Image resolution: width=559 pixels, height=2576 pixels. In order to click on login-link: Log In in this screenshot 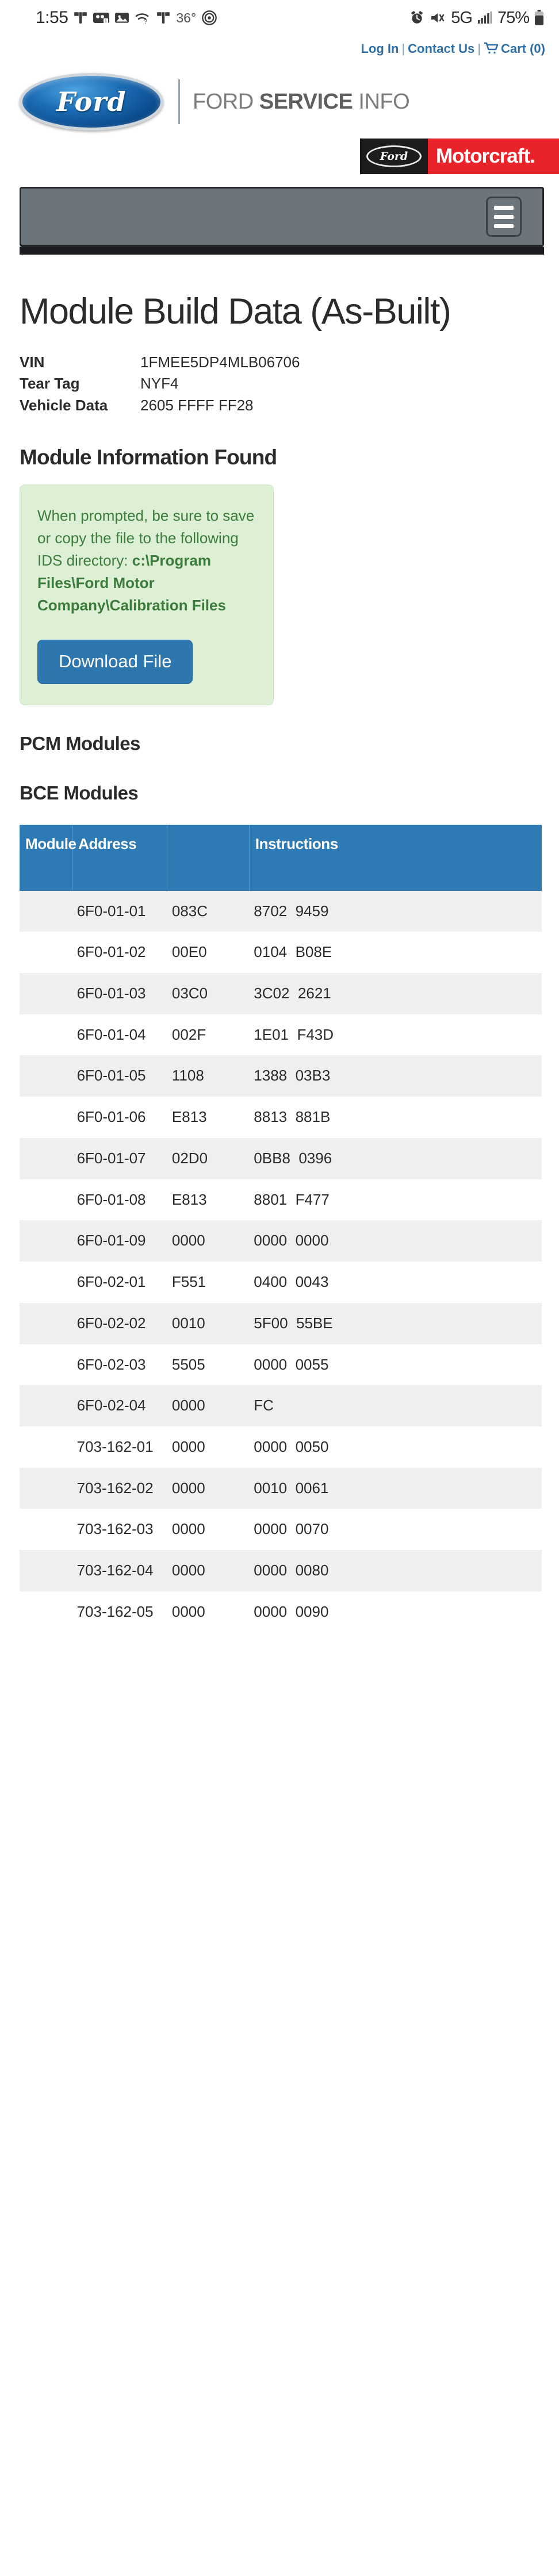, I will do `click(380, 48)`.